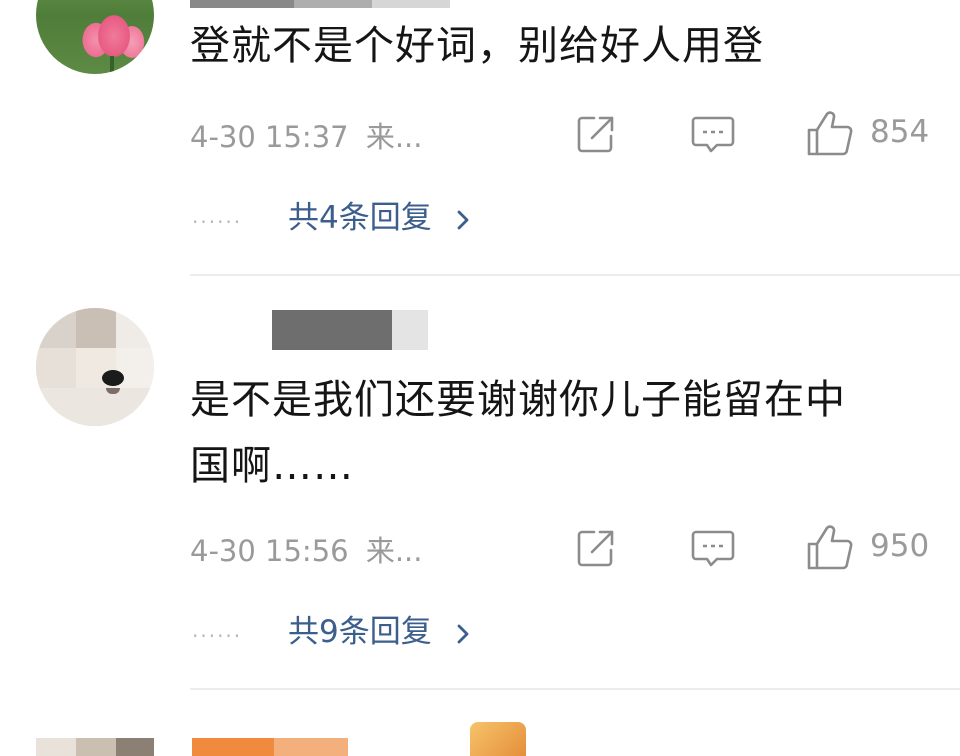 This screenshot has height=756, width=960. I want to click on replies-label: 共9条回复, so click(360, 632).